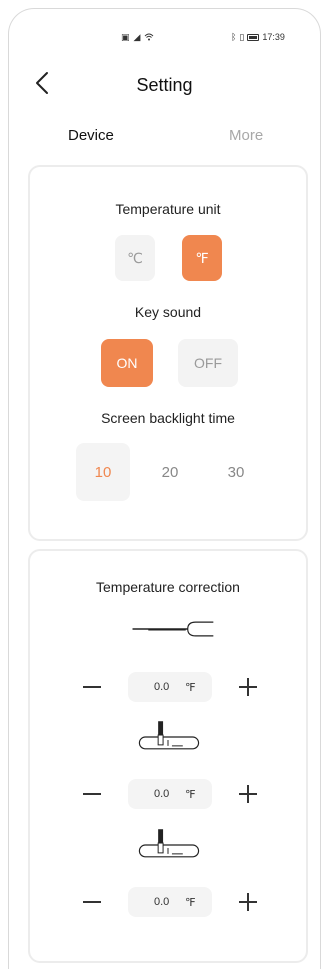 This screenshot has width=329, height=969. I want to click on correction-value-probe1: 0.0 ℉, so click(170, 687).